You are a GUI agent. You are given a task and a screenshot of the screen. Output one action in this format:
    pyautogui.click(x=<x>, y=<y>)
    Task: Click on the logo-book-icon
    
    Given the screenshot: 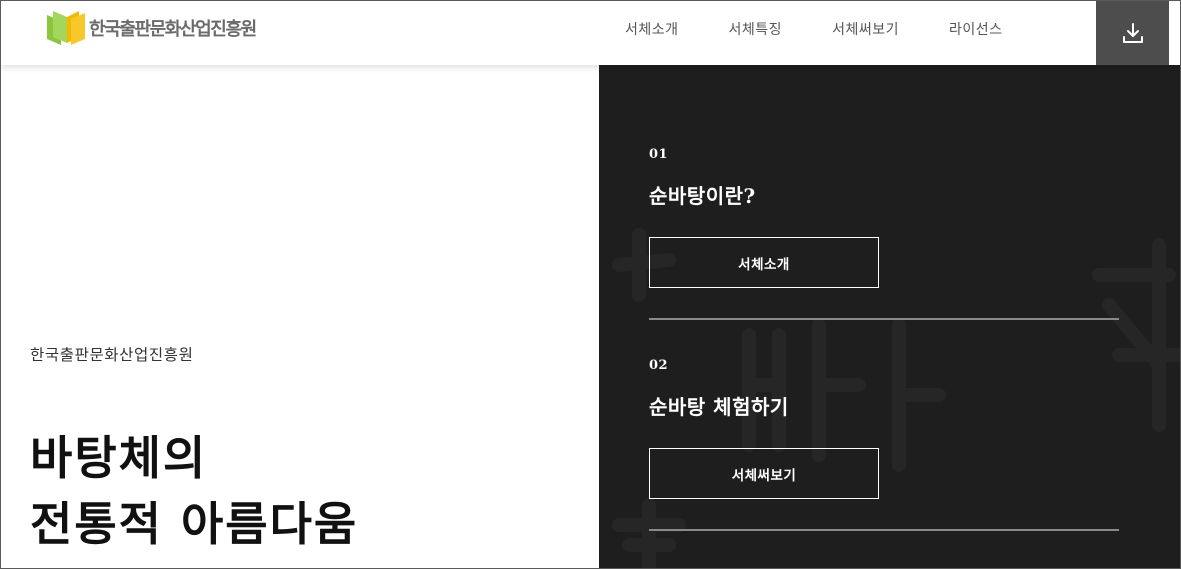 What is the action you would take?
    pyautogui.click(x=66, y=28)
    